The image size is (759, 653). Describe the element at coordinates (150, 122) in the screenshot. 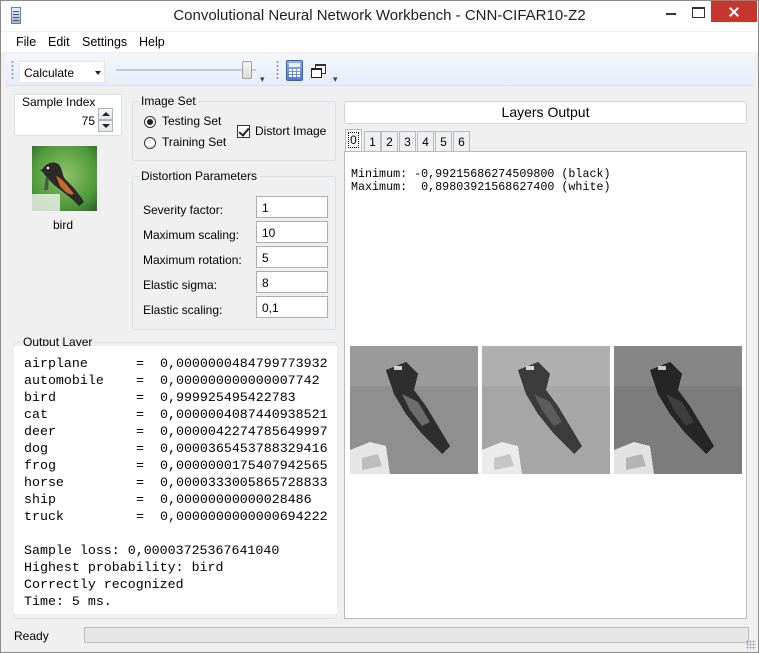

I see `testing-set-radio` at that location.